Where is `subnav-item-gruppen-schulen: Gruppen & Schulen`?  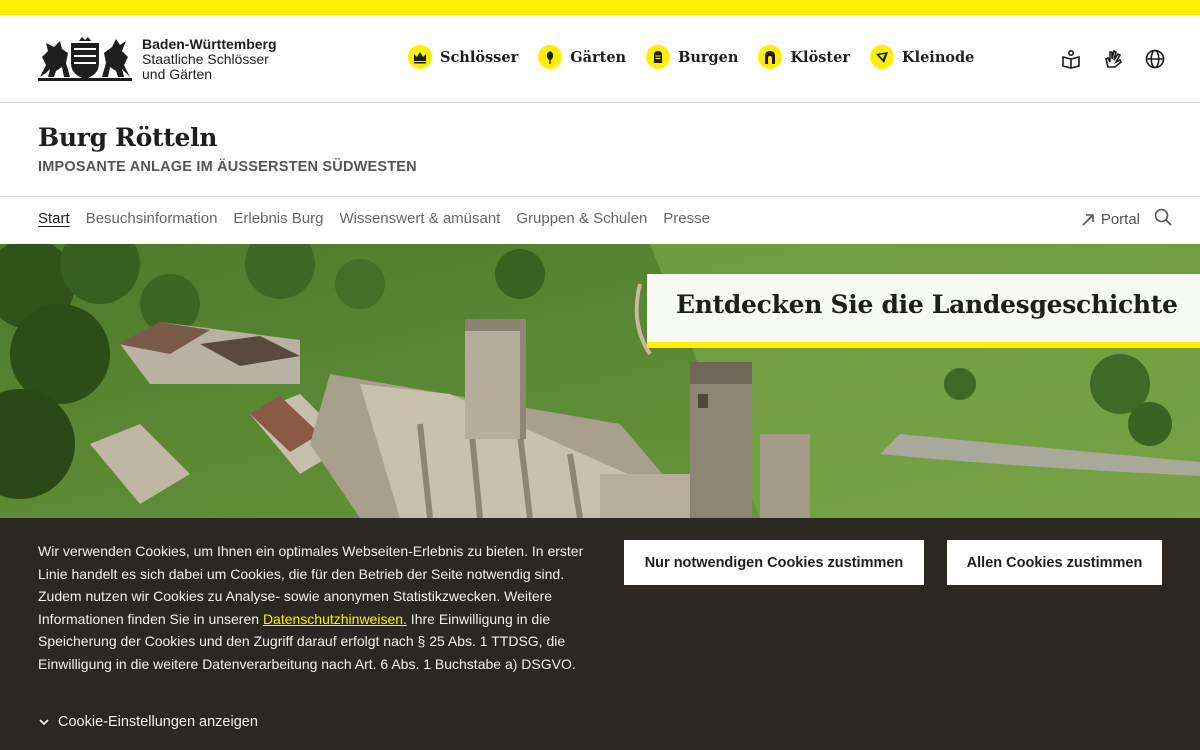 subnav-item-gruppen-schulen: Gruppen & Schulen is located at coordinates (581, 218).